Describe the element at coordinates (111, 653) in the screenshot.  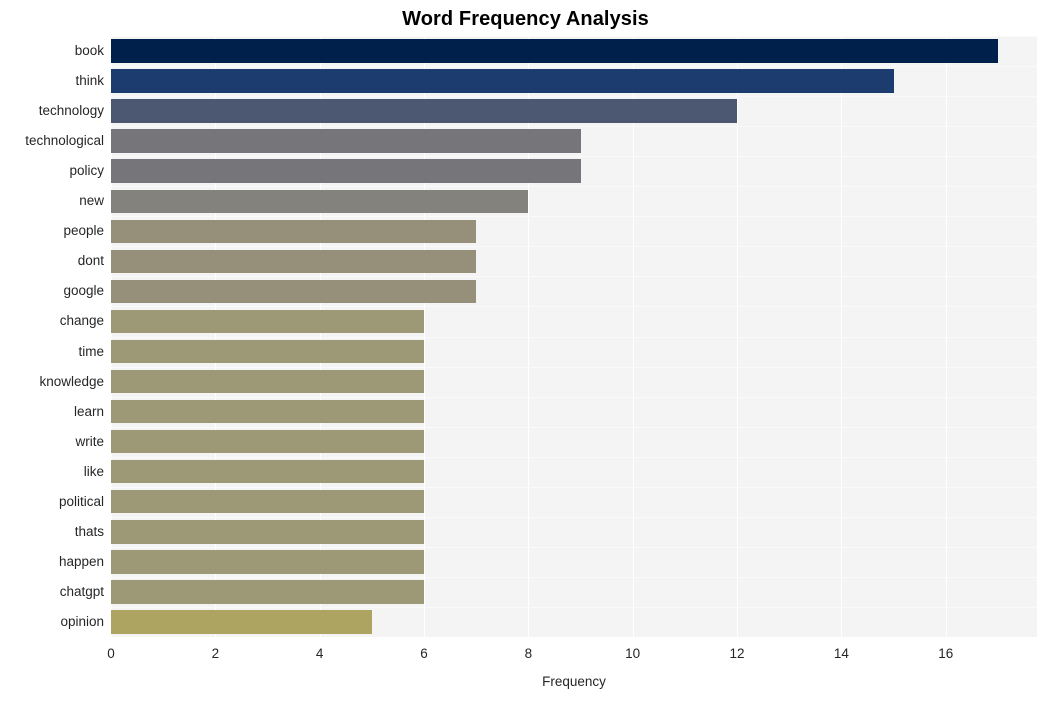
I see `x-axis-tick-label: 0` at that location.